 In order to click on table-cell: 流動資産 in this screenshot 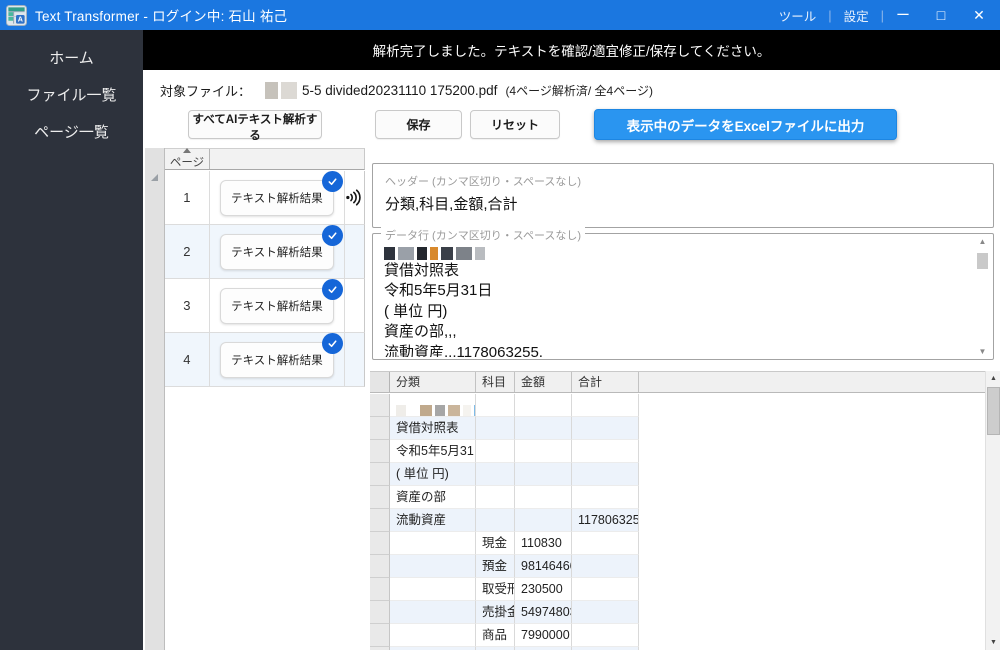, I will do `click(433, 520)`.